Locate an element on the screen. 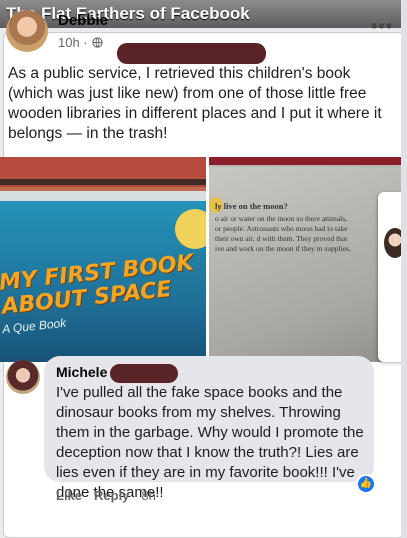 The height and width of the screenshot is (538, 407). post-meta: 10h · is located at coordinates (80, 42).